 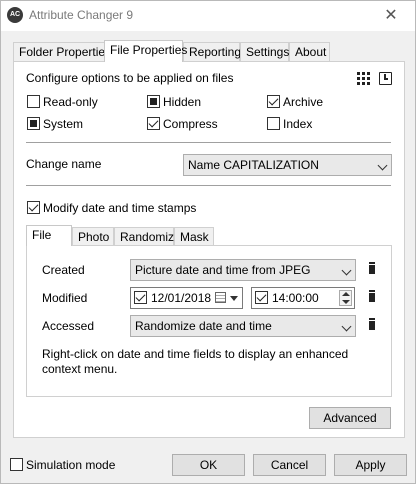 I want to click on compress-label: Compress, so click(x=190, y=124).